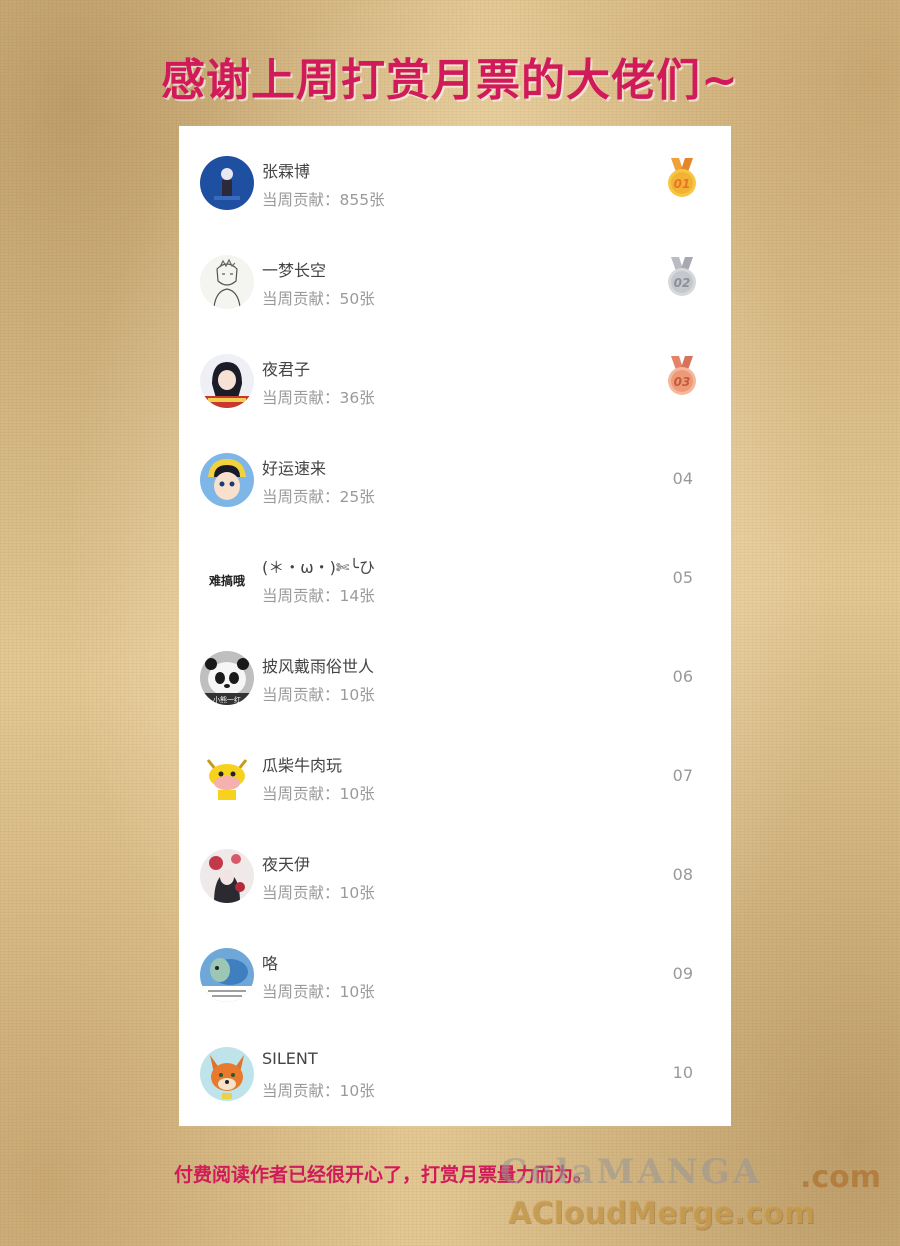 Image resolution: width=900 pixels, height=1246 pixels. I want to click on user-name: 张霖博, so click(286, 171).